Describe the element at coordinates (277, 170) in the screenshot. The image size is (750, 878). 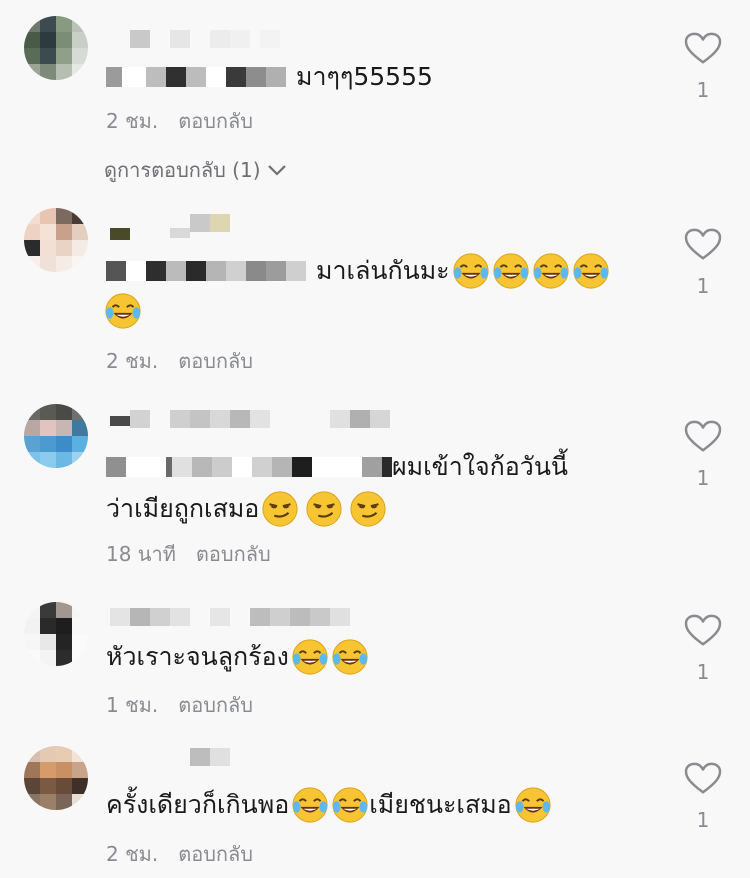
I see `chevron-down-icon` at that location.